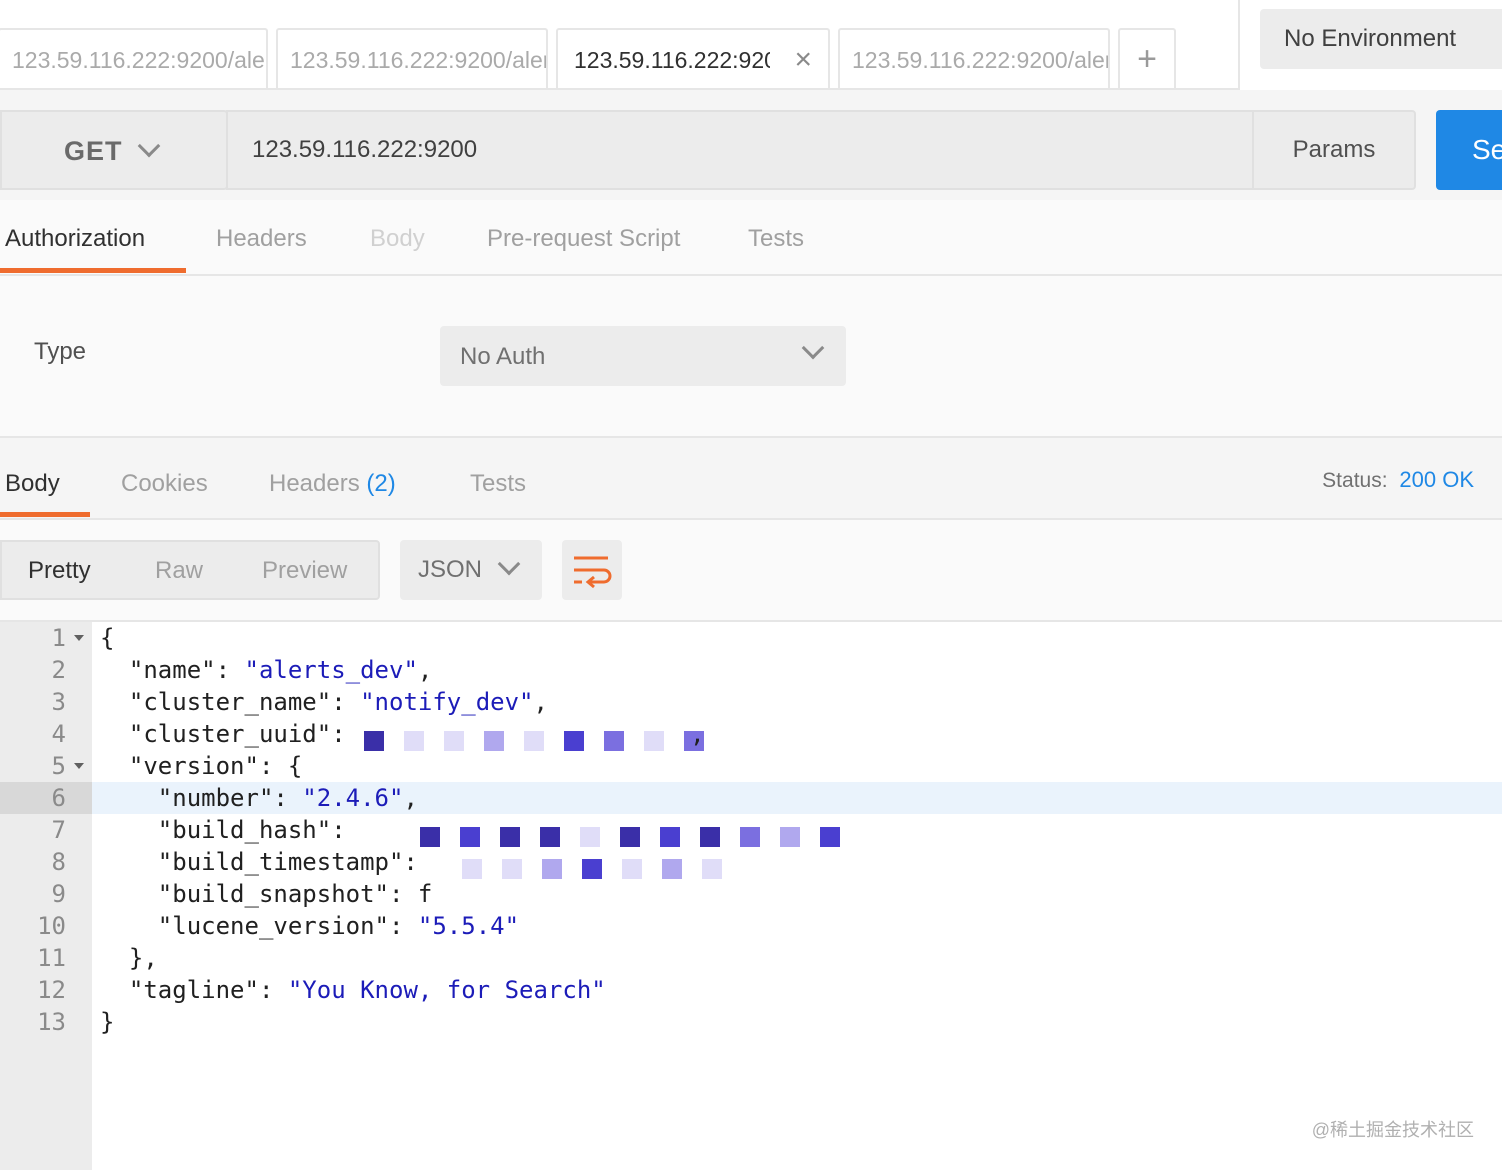 The image size is (1502, 1170). Describe the element at coordinates (1381, 39) in the screenshot. I see `environment-select: No Environment` at that location.